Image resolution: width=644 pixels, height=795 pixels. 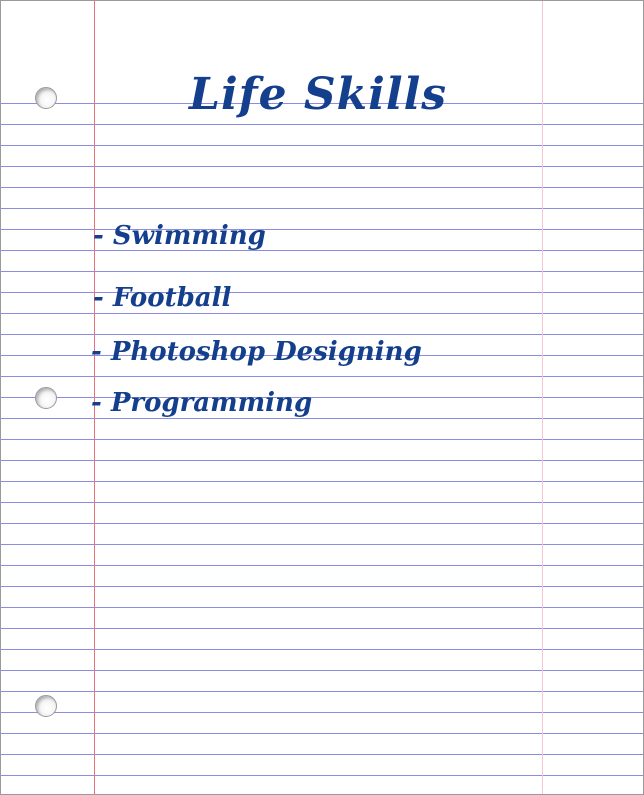 I want to click on right-margin-line, so click(x=542, y=397).